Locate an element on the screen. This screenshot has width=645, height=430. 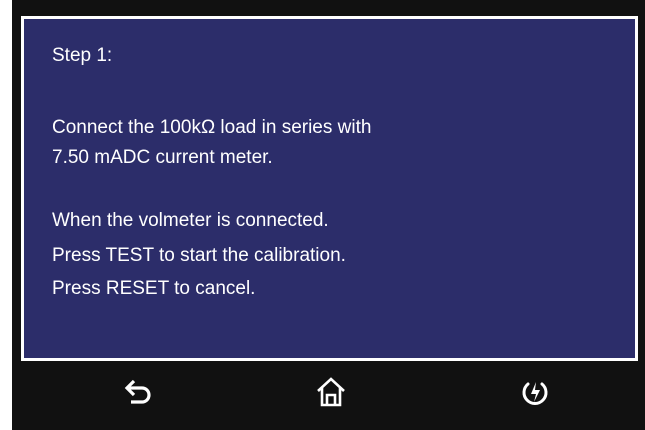
power-button is located at coordinates (535, 392).